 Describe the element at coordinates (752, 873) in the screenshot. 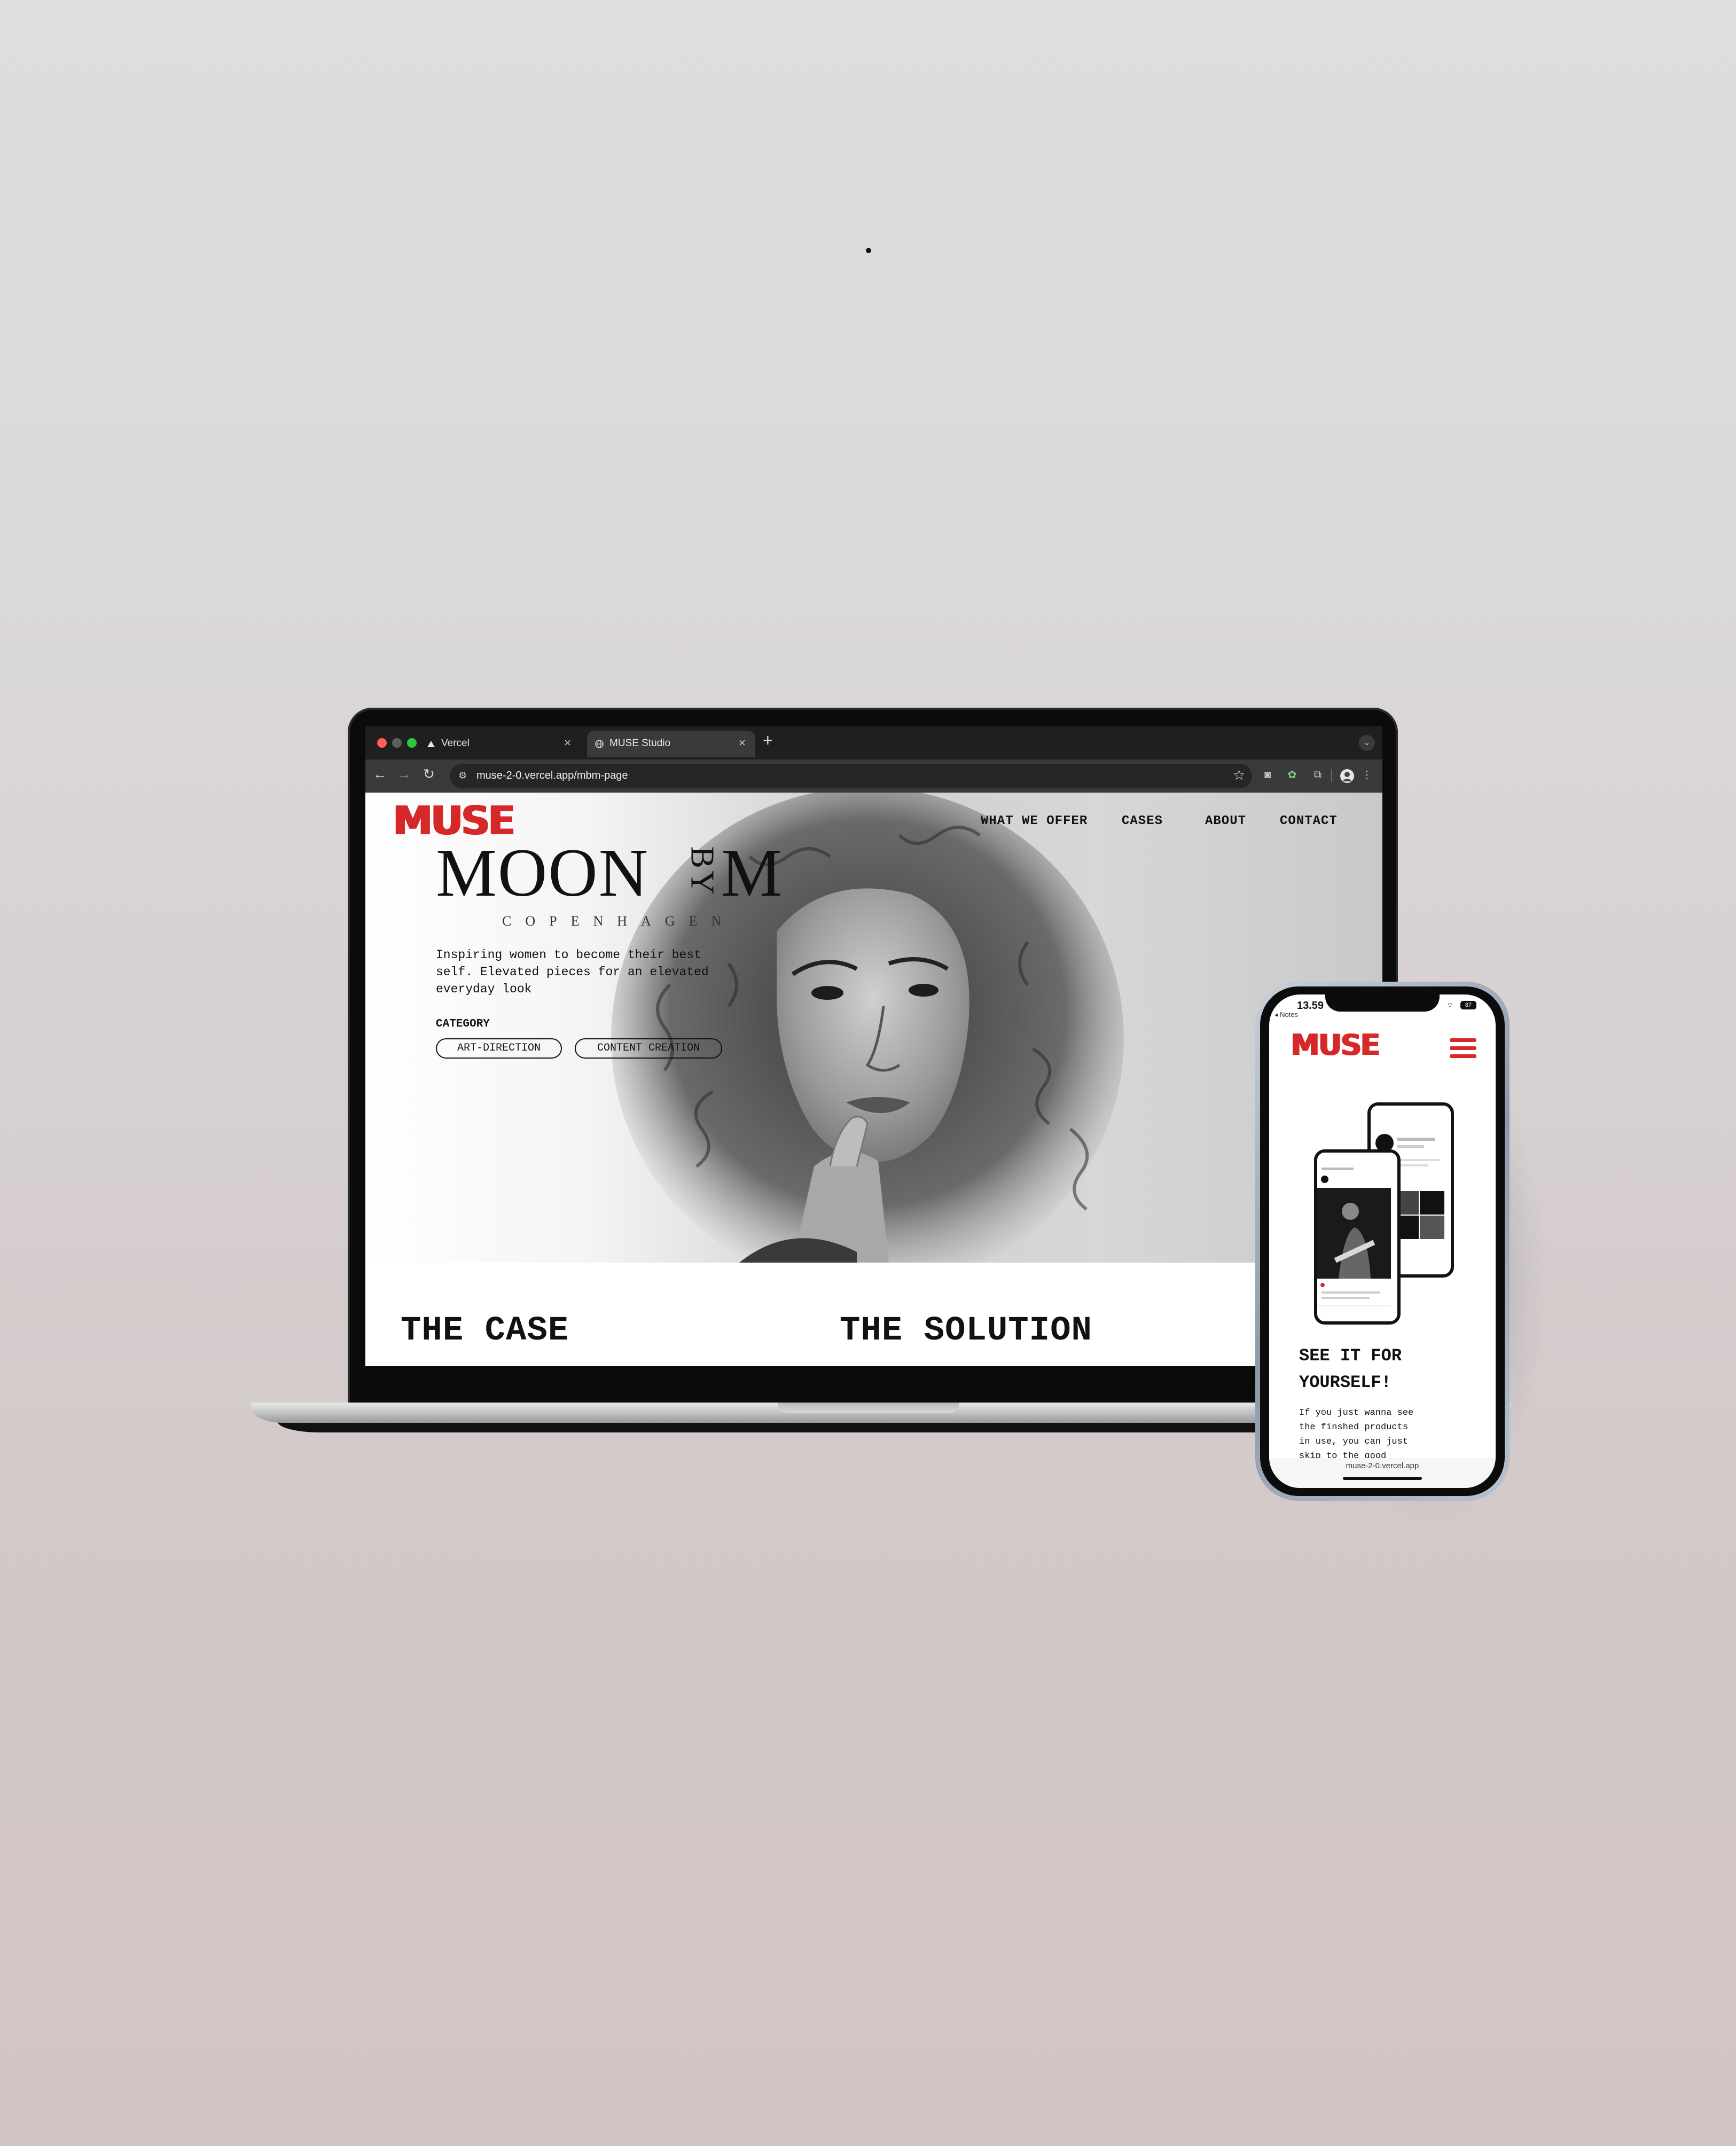

I see `brand-logo-m: M` at that location.